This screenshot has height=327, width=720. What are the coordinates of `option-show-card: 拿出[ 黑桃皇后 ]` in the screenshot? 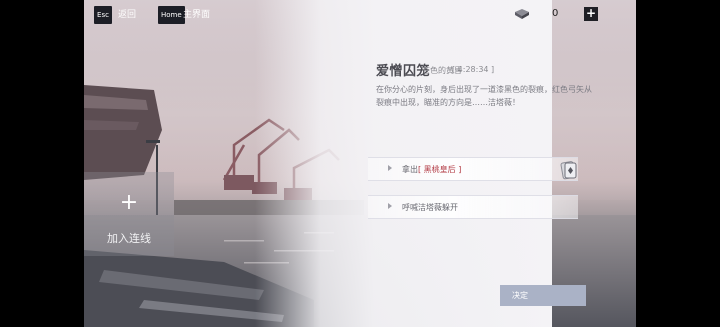 It's located at (473, 169).